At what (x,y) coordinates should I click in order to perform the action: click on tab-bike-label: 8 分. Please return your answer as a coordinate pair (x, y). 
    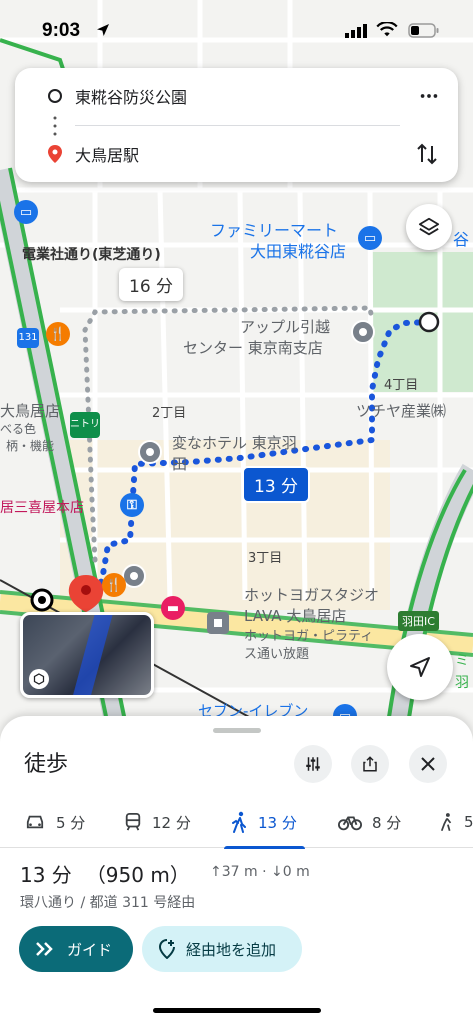
    Looking at the image, I should click on (387, 822).